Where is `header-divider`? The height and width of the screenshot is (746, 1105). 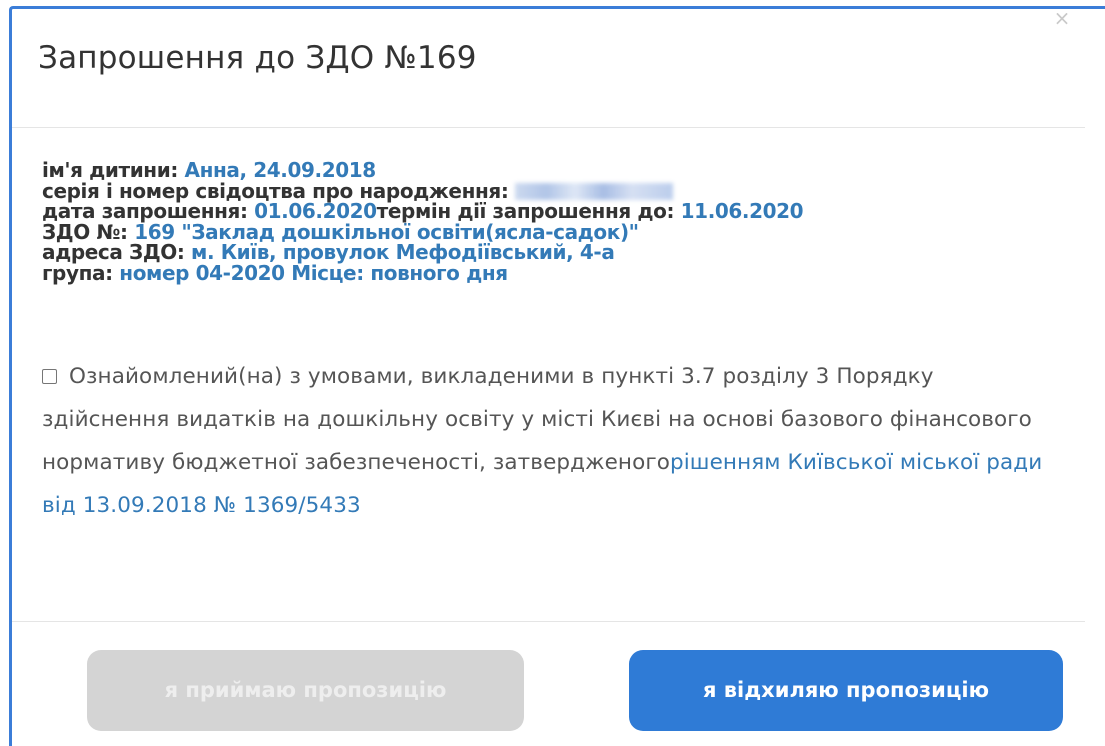
header-divider is located at coordinates (548, 127).